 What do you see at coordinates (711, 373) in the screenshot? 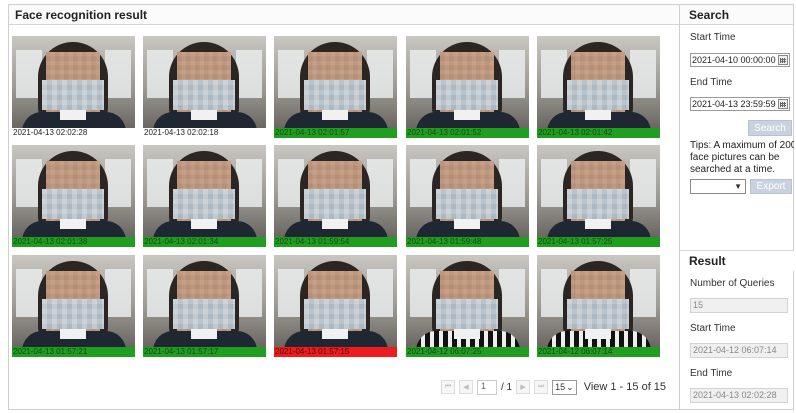
I see `result-end-label: End Time` at bounding box center [711, 373].